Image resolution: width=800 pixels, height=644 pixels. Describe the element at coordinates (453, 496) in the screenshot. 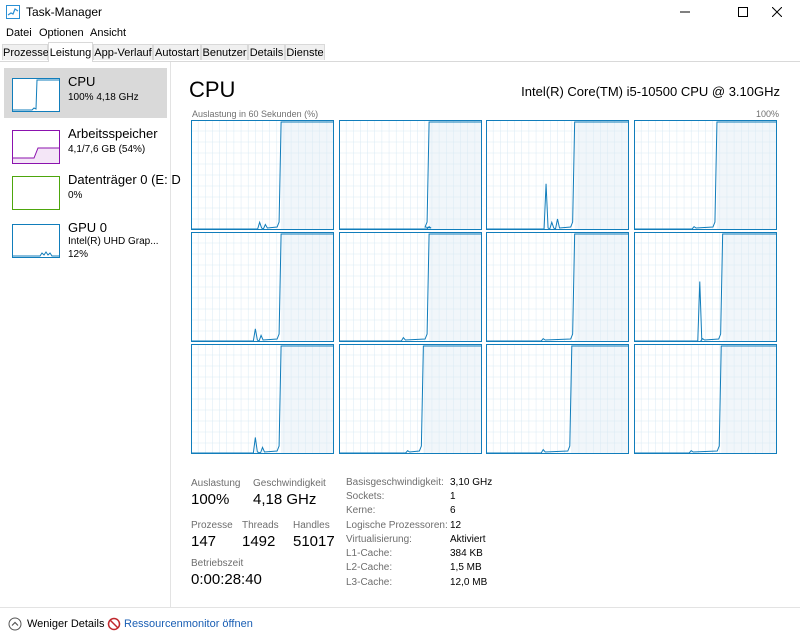

I see `info-value: 1` at that location.